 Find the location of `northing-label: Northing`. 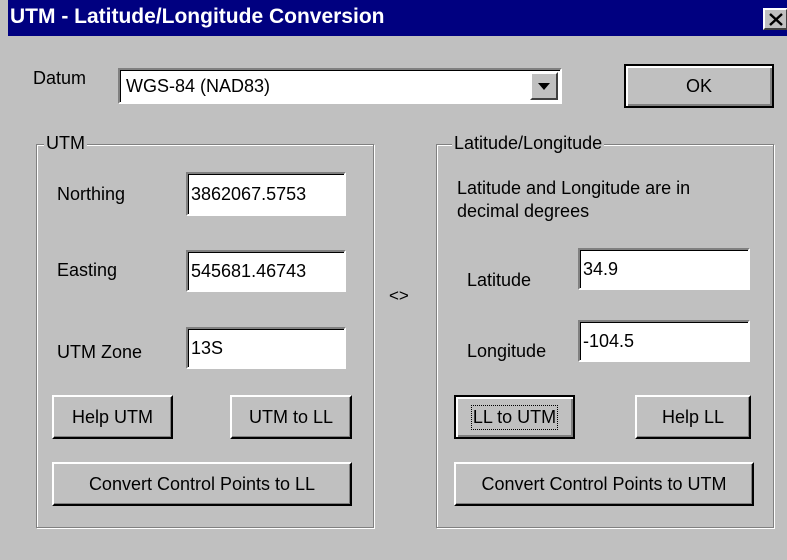

northing-label: Northing is located at coordinates (91, 194).